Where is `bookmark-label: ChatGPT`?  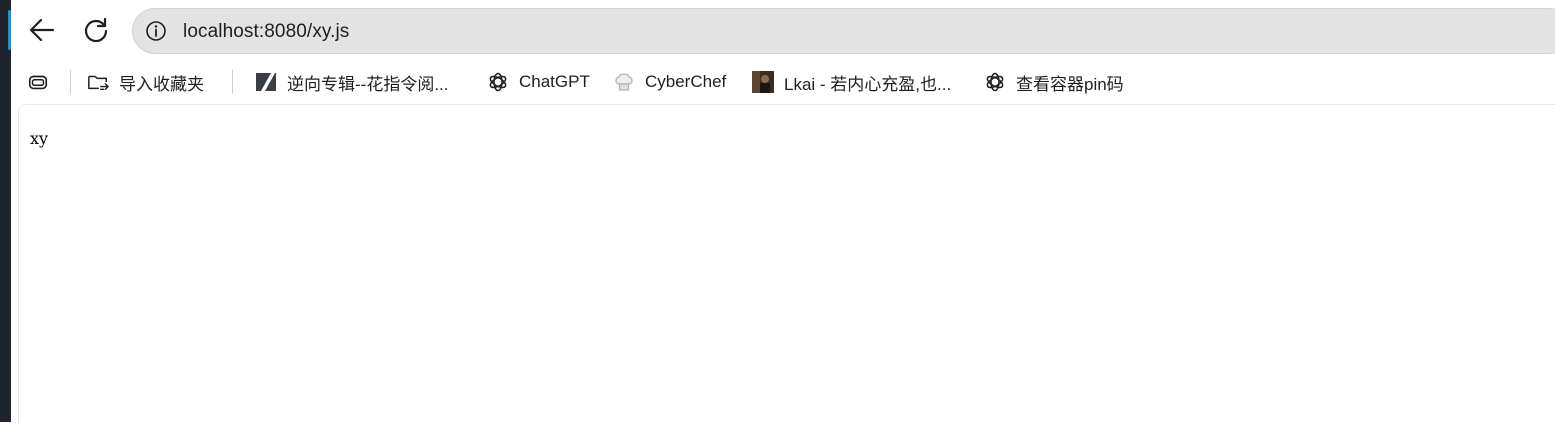 bookmark-label: ChatGPT is located at coordinates (554, 81).